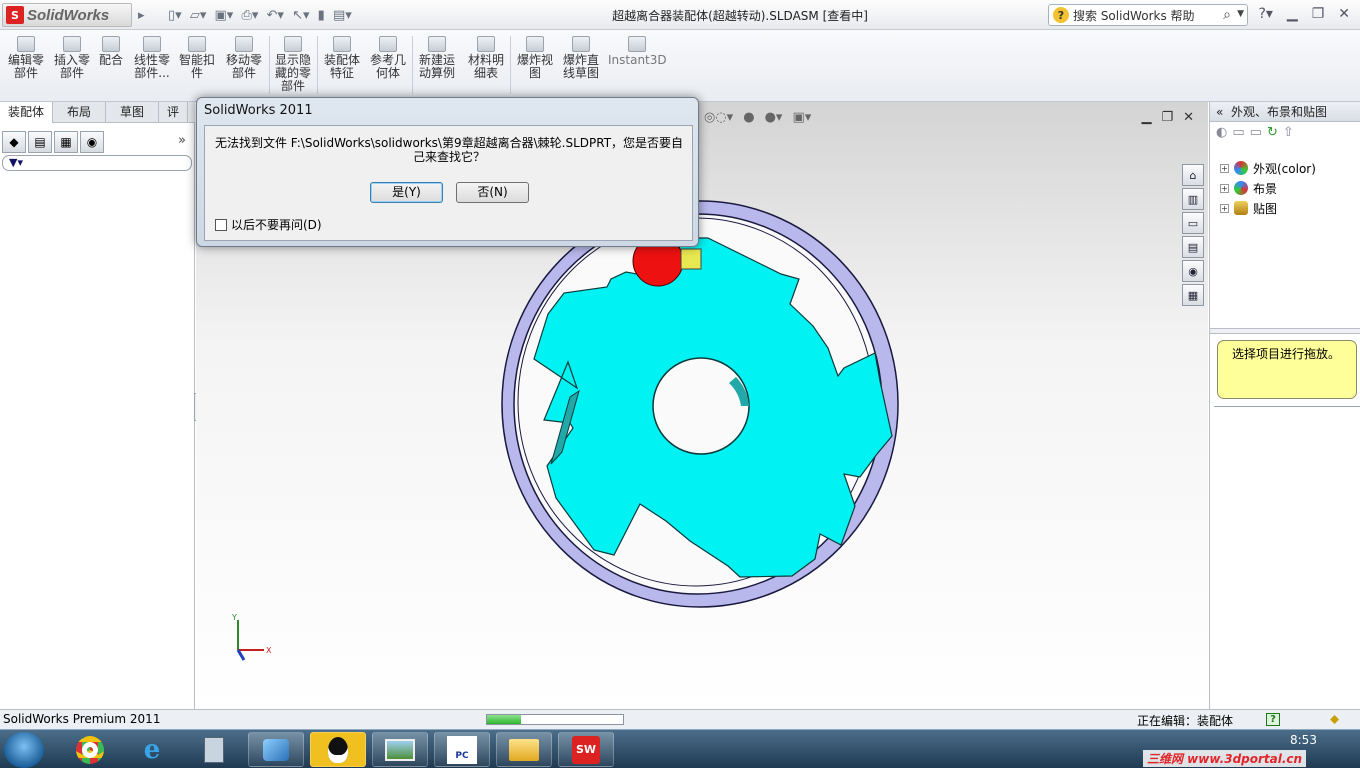  What do you see at coordinates (400, 749) in the screenshot?
I see `photo-viewer-icon` at bounding box center [400, 749].